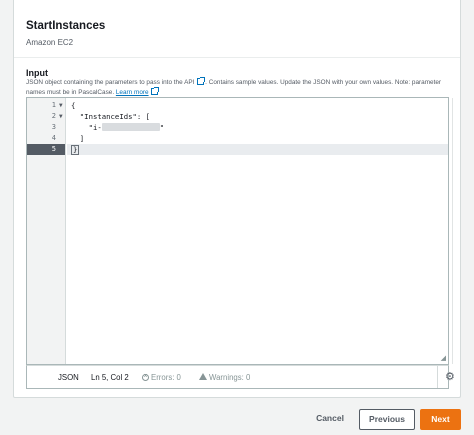 Image resolution: width=474 pixels, height=435 pixels. I want to click on warnings-indicator: Warnings: 0, so click(224, 378).